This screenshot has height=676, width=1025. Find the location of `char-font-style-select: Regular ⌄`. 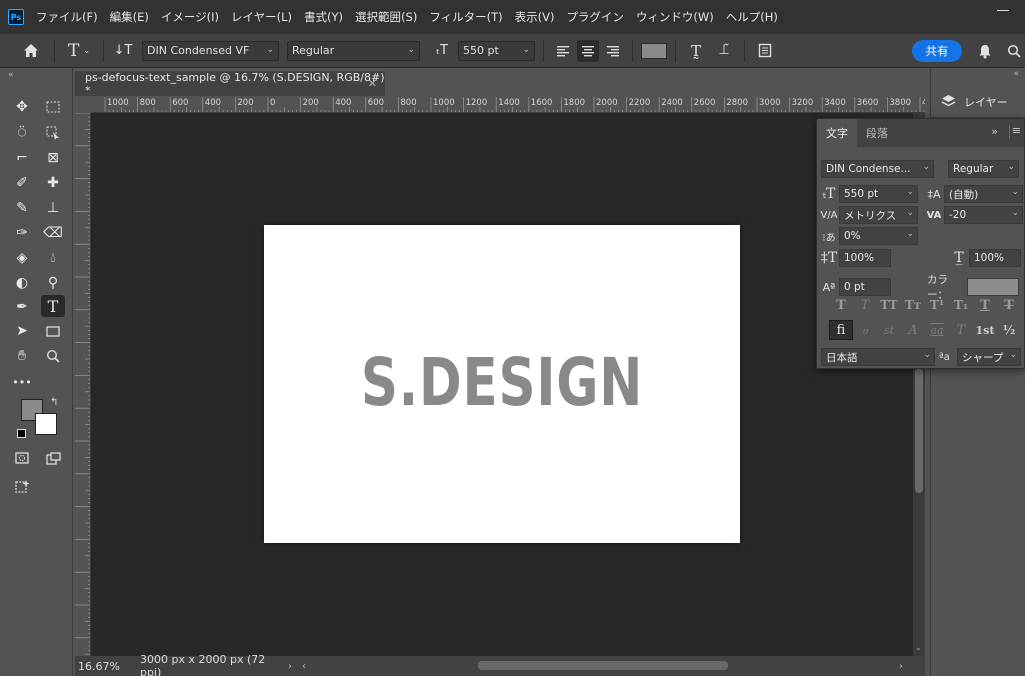

char-font-style-select: Regular ⌄ is located at coordinates (983, 169).